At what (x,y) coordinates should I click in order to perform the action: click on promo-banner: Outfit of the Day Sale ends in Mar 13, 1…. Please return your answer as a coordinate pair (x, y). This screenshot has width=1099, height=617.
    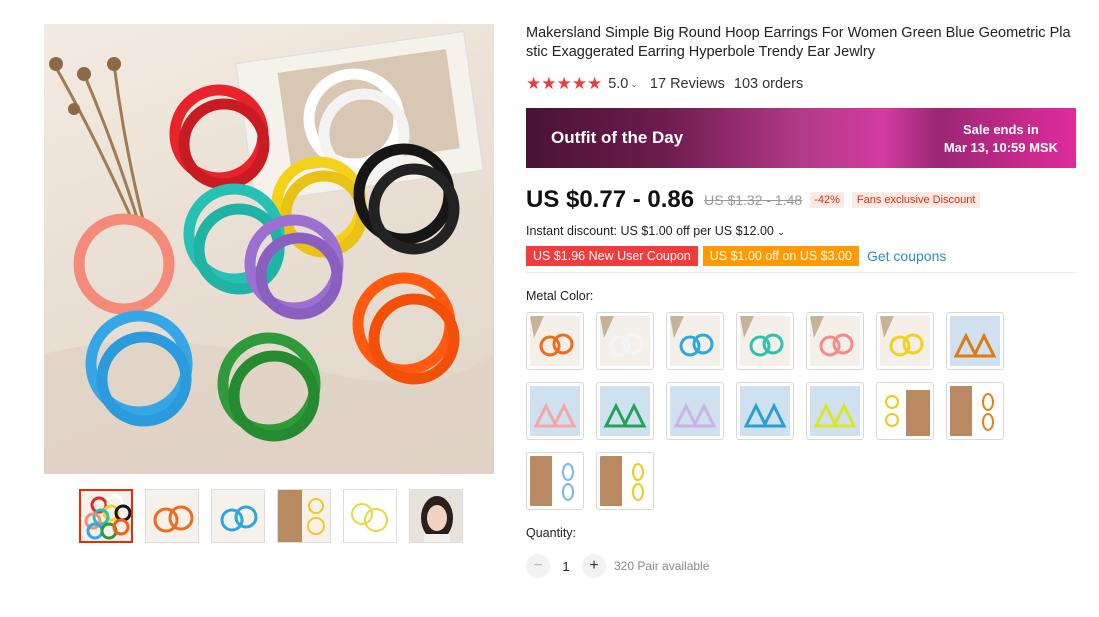
    Looking at the image, I should click on (801, 138).